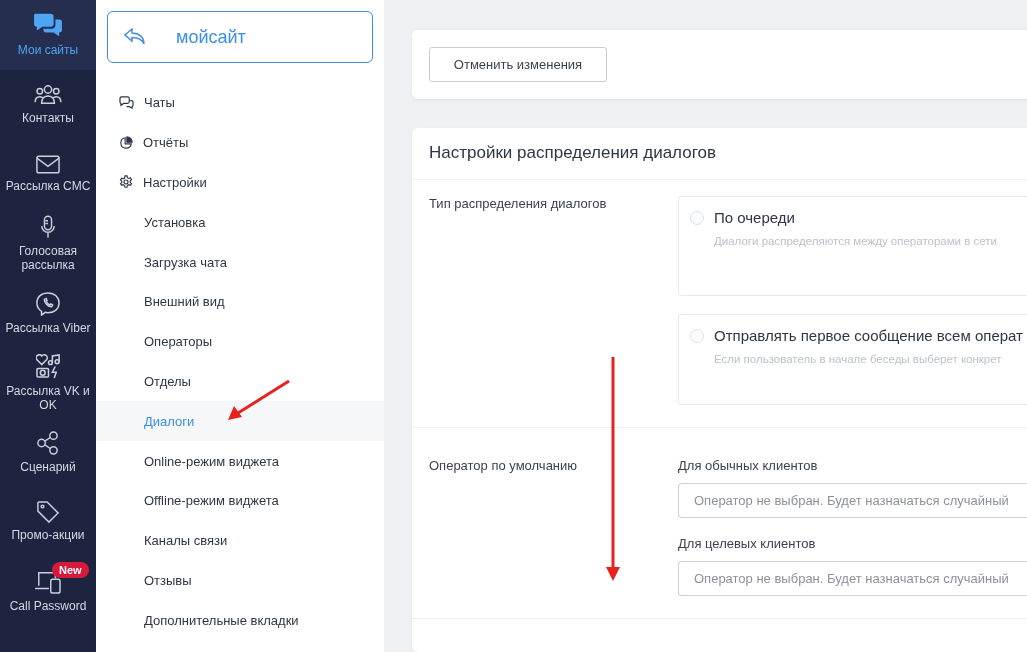 This screenshot has width=1027, height=652. What do you see at coordinates (135, 37) in the screenshot?
I see `back-arrow-icon` at bounding box center [135, 37].